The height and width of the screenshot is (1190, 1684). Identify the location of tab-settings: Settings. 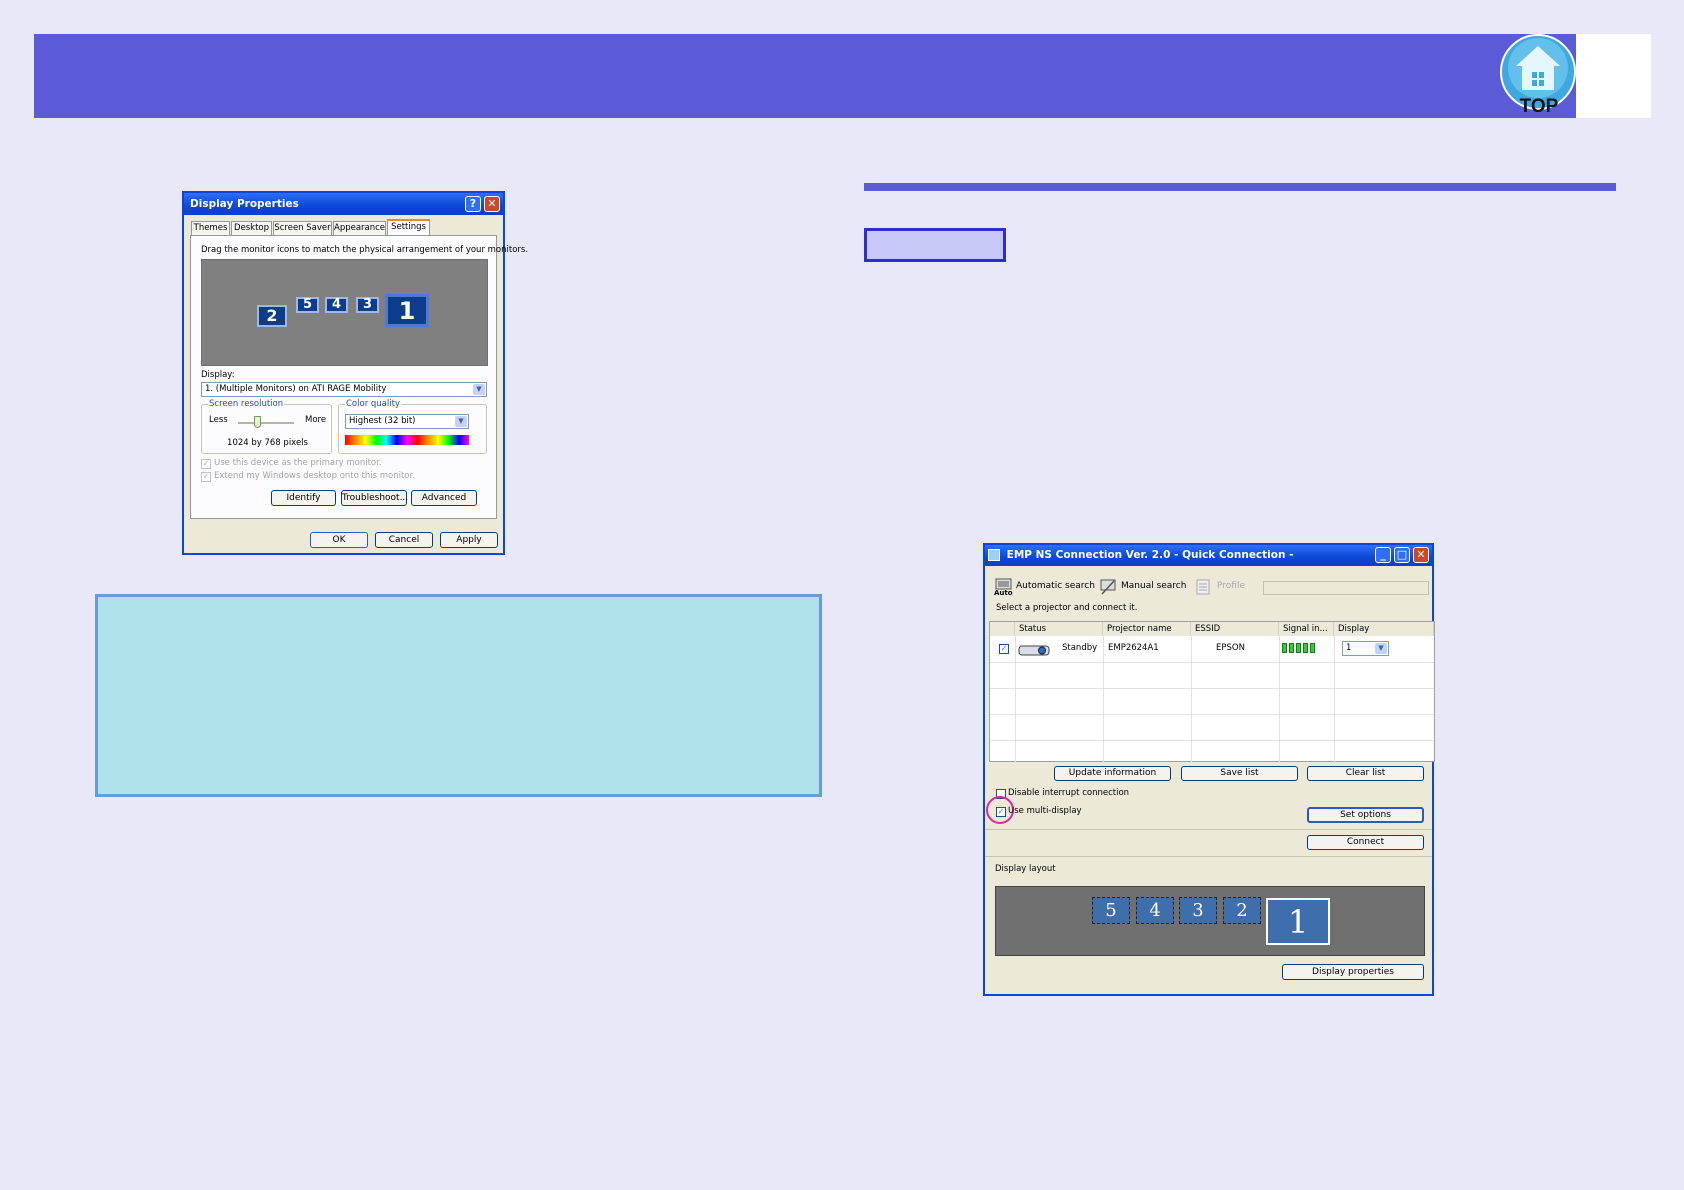
(408, 227).